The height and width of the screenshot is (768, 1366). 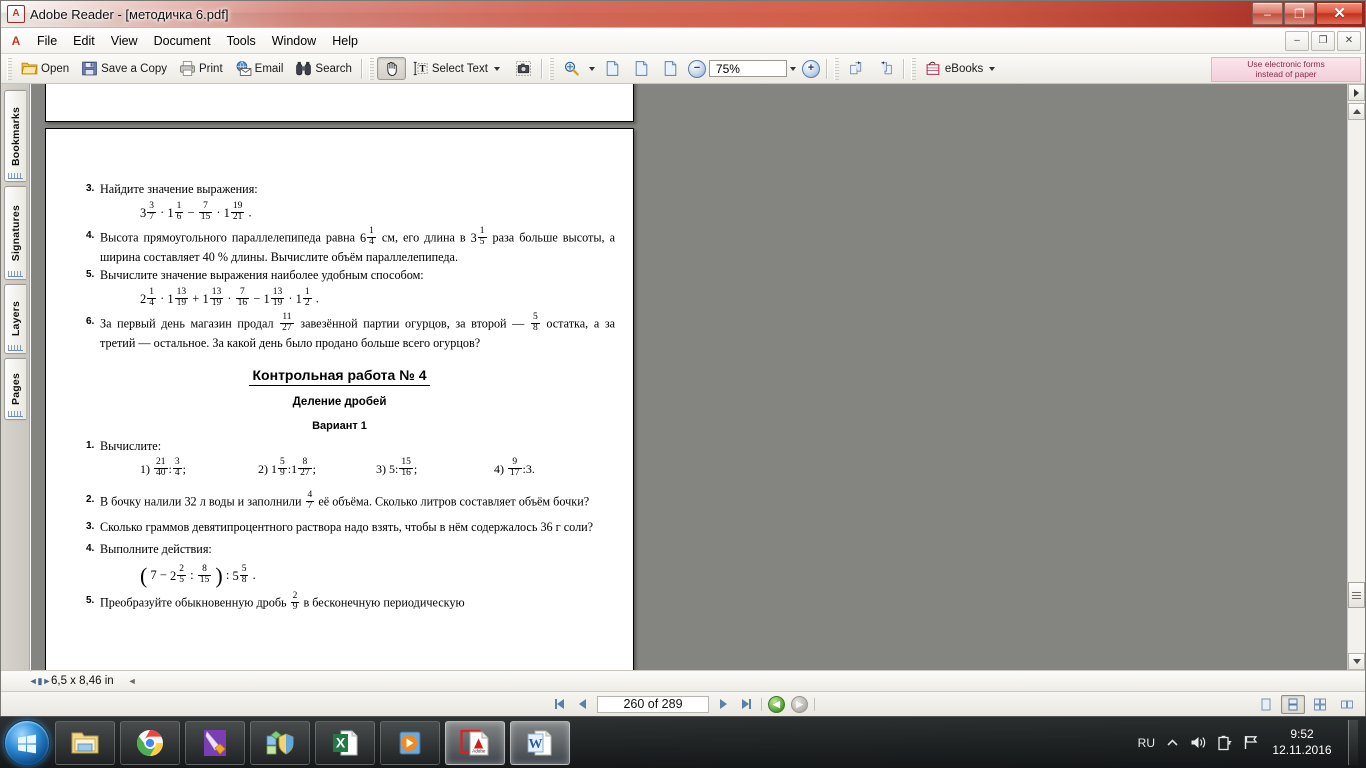 What do you see at coordinates (323, 68) in the screenshot?
I see `search-button: Search` at bounding box center [323, 68].